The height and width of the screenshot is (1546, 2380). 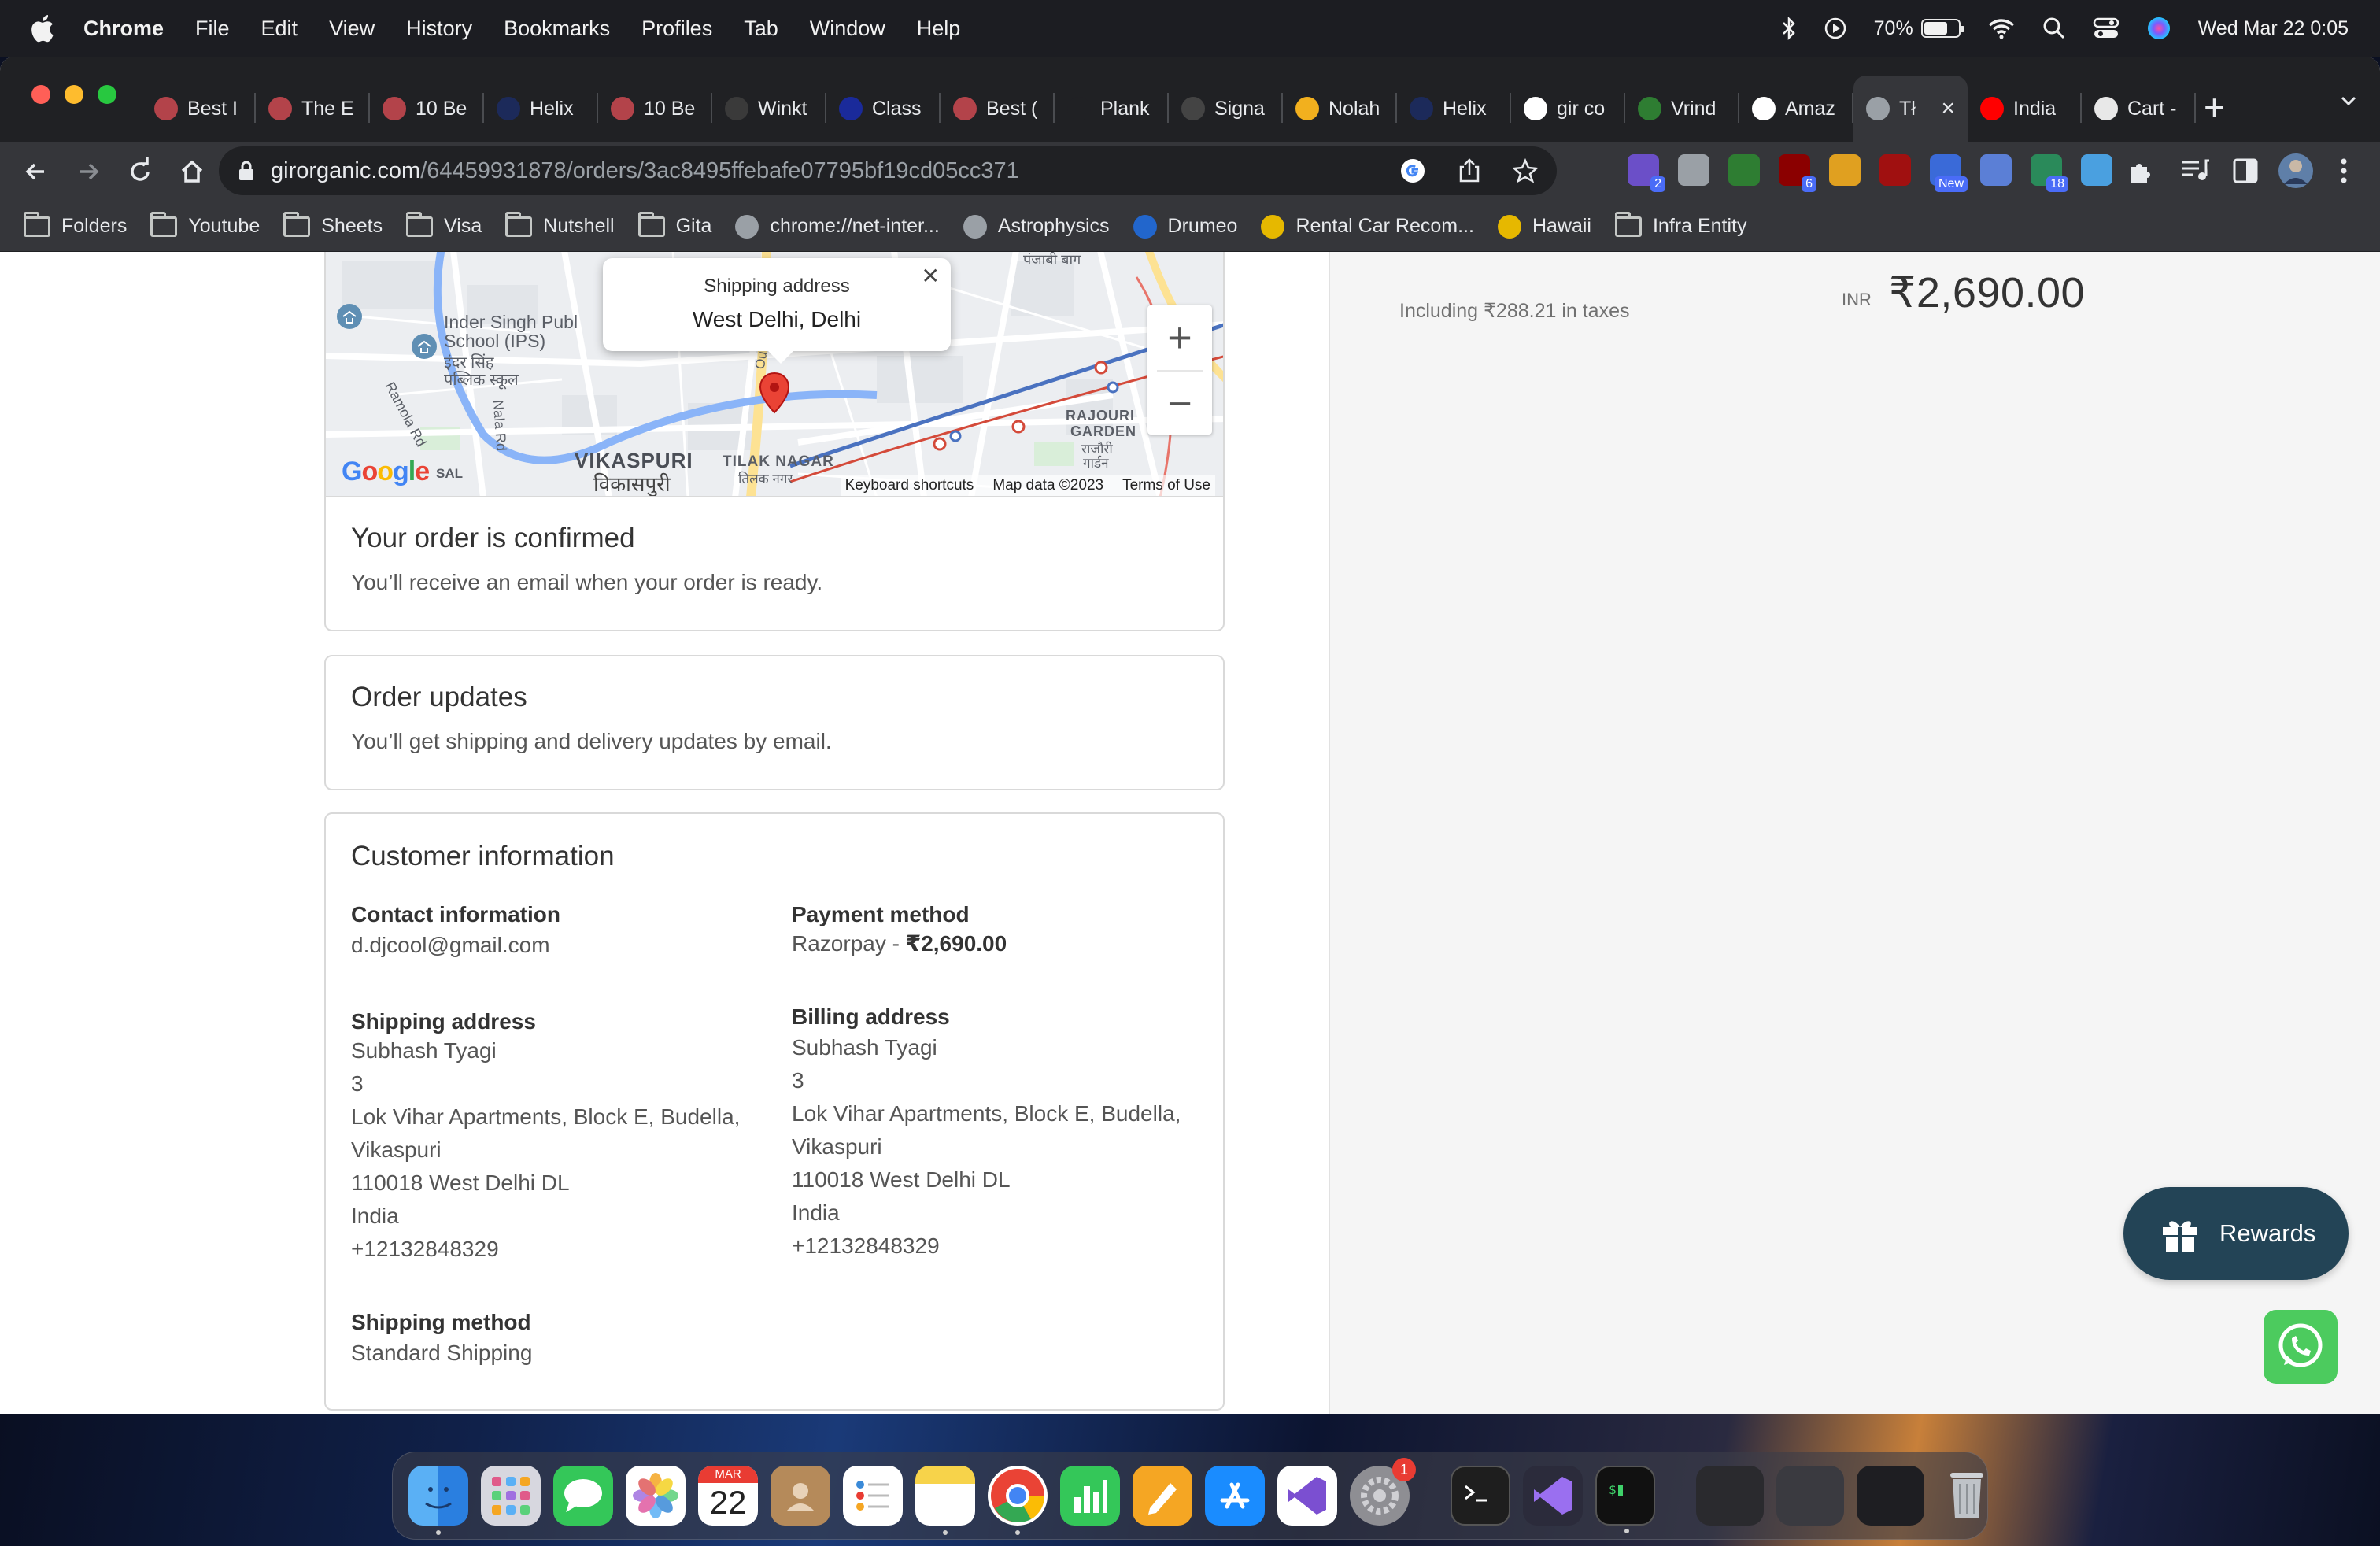 What do you see at coordinates (2245, 170) in the screenshot?
I see `side-panel-icon` at bounding box center [2245, 170].